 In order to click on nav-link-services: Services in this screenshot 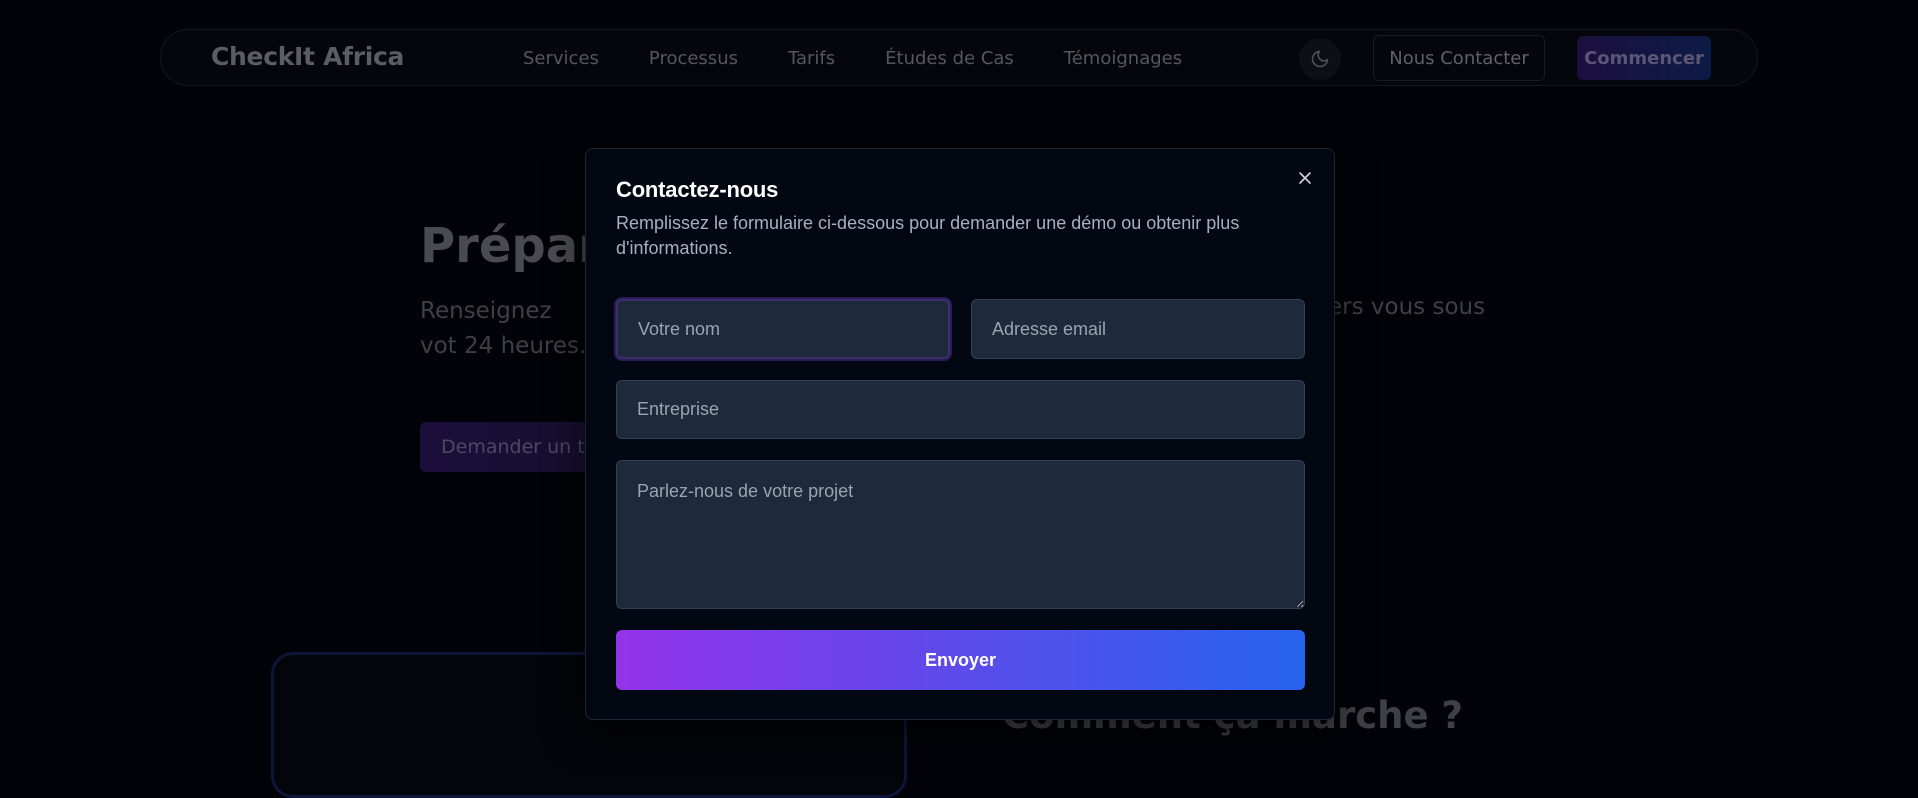, I will do `click(561, 58)`.